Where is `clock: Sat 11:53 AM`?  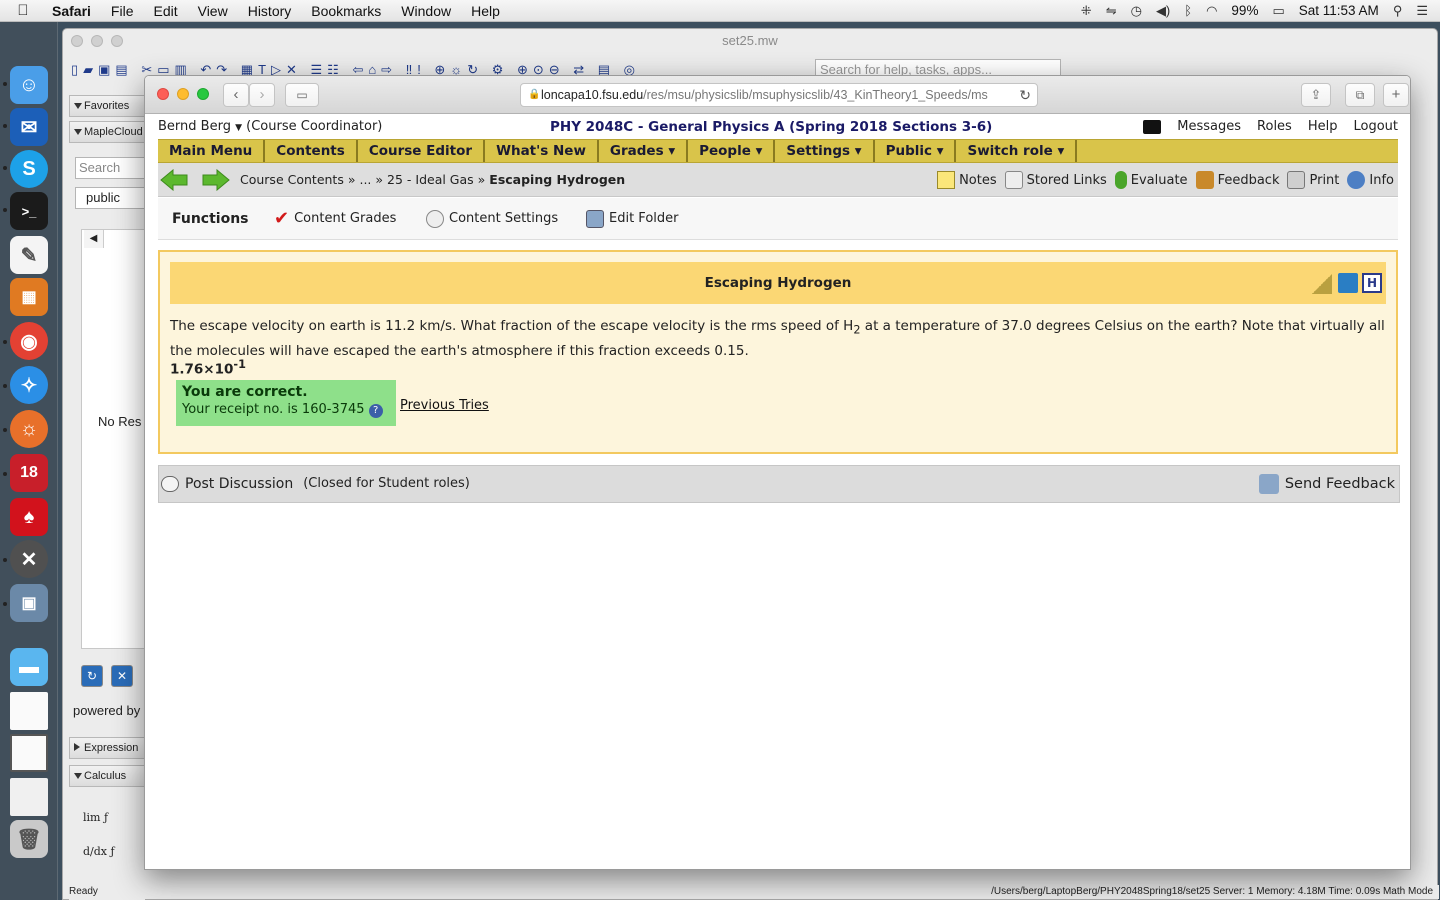
clock: Sat 11:53 AM is located at coordinates (1339, 10).